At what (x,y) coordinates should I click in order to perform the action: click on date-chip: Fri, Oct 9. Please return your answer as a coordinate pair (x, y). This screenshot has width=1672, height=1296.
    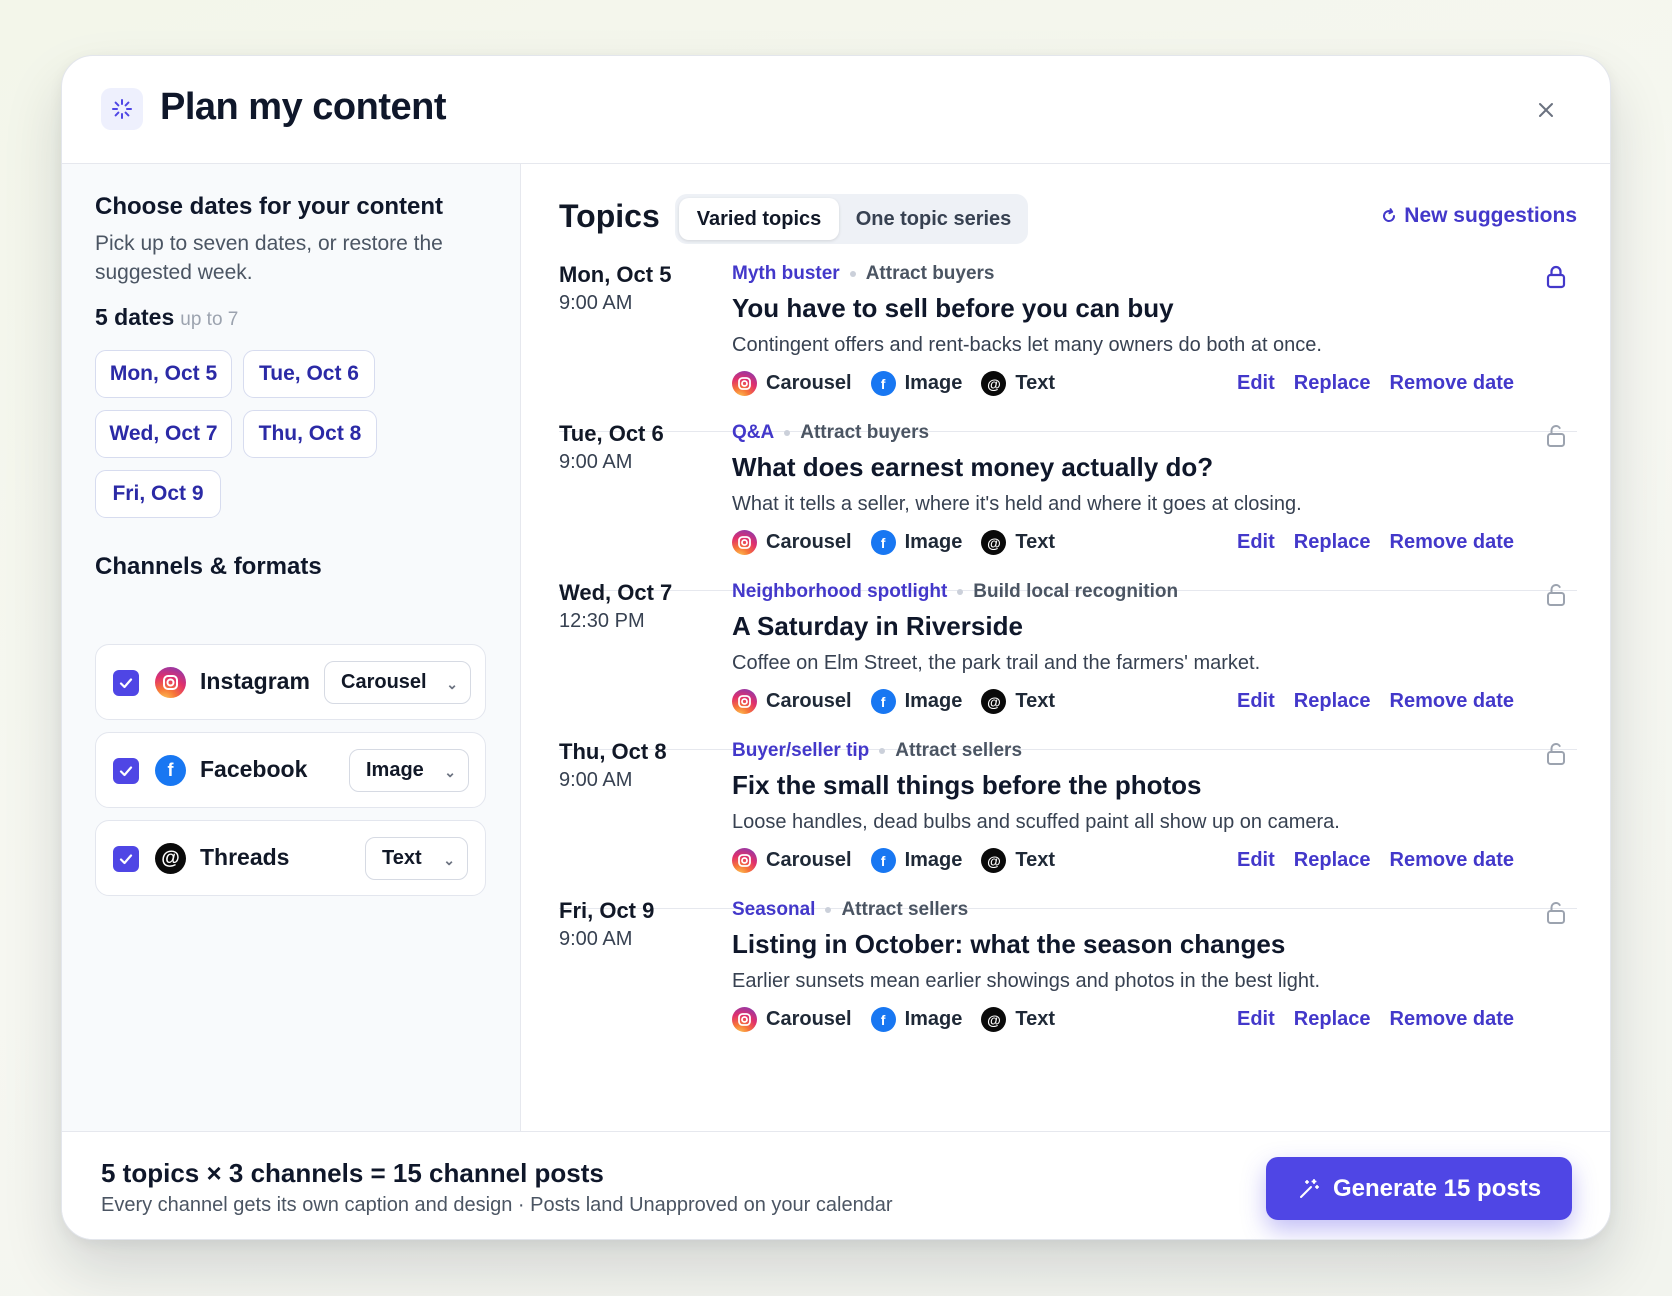
    Looking at the image, I should click on (158, 494).